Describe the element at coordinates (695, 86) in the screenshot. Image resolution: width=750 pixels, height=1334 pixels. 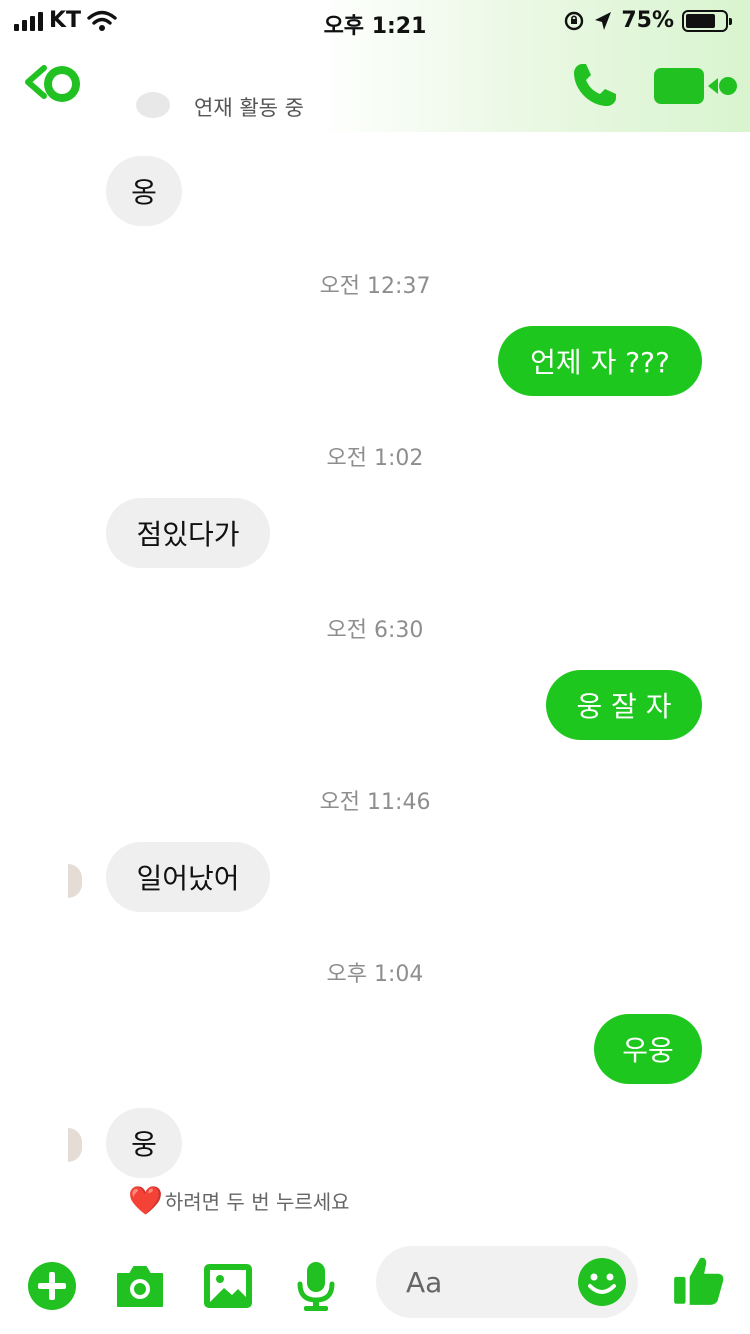
I see `video-icon` at that location.